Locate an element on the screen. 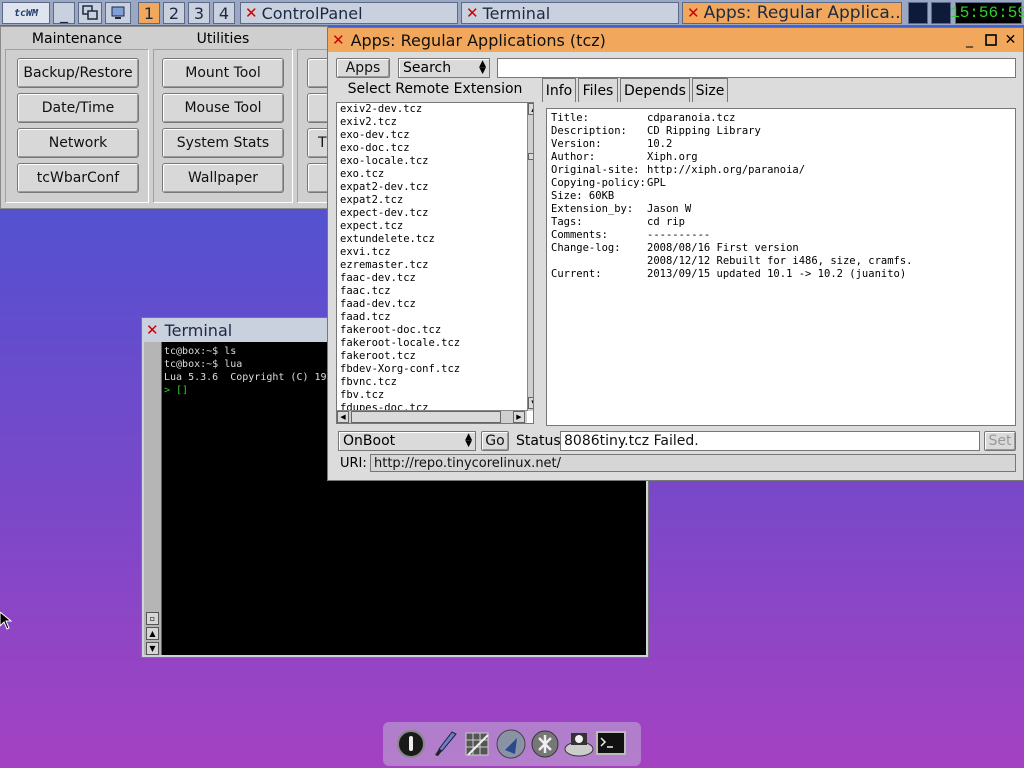  extension-vertical-scrollbar: ▲ ▼ is located at coordinates (530, 257).